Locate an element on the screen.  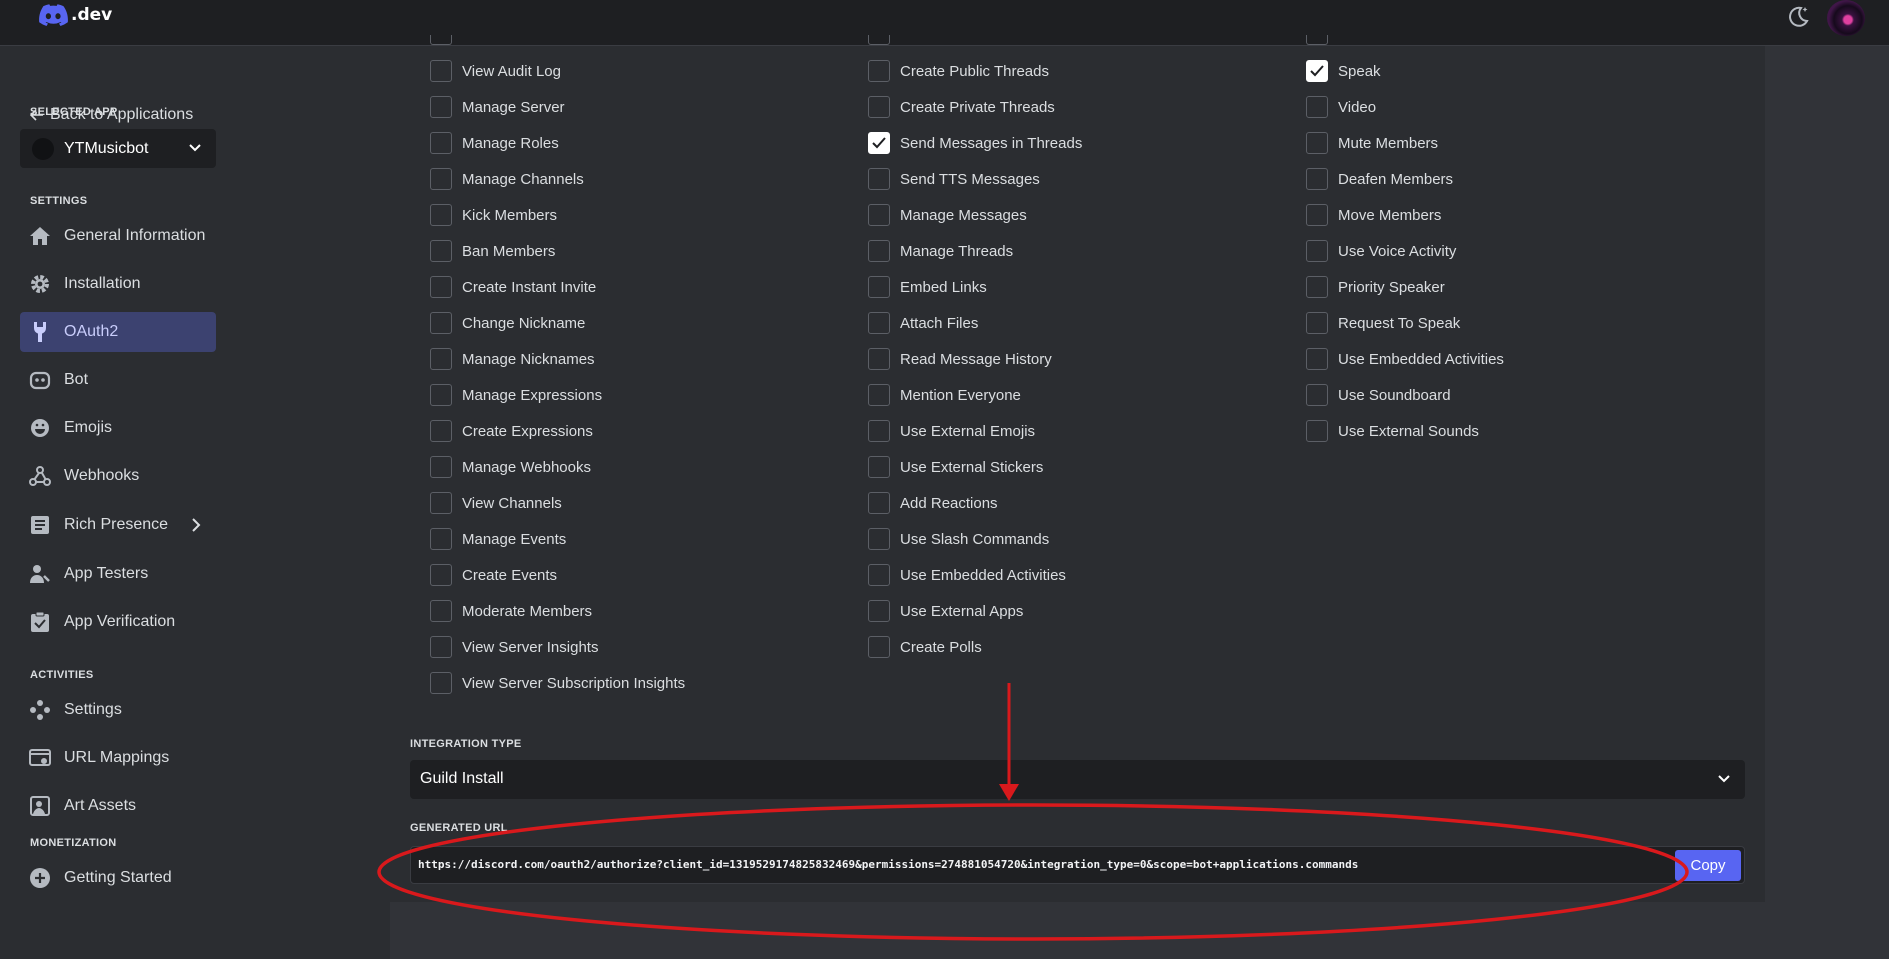
permission-checkbox: Manage Roles is located at coordinates (494, 143).